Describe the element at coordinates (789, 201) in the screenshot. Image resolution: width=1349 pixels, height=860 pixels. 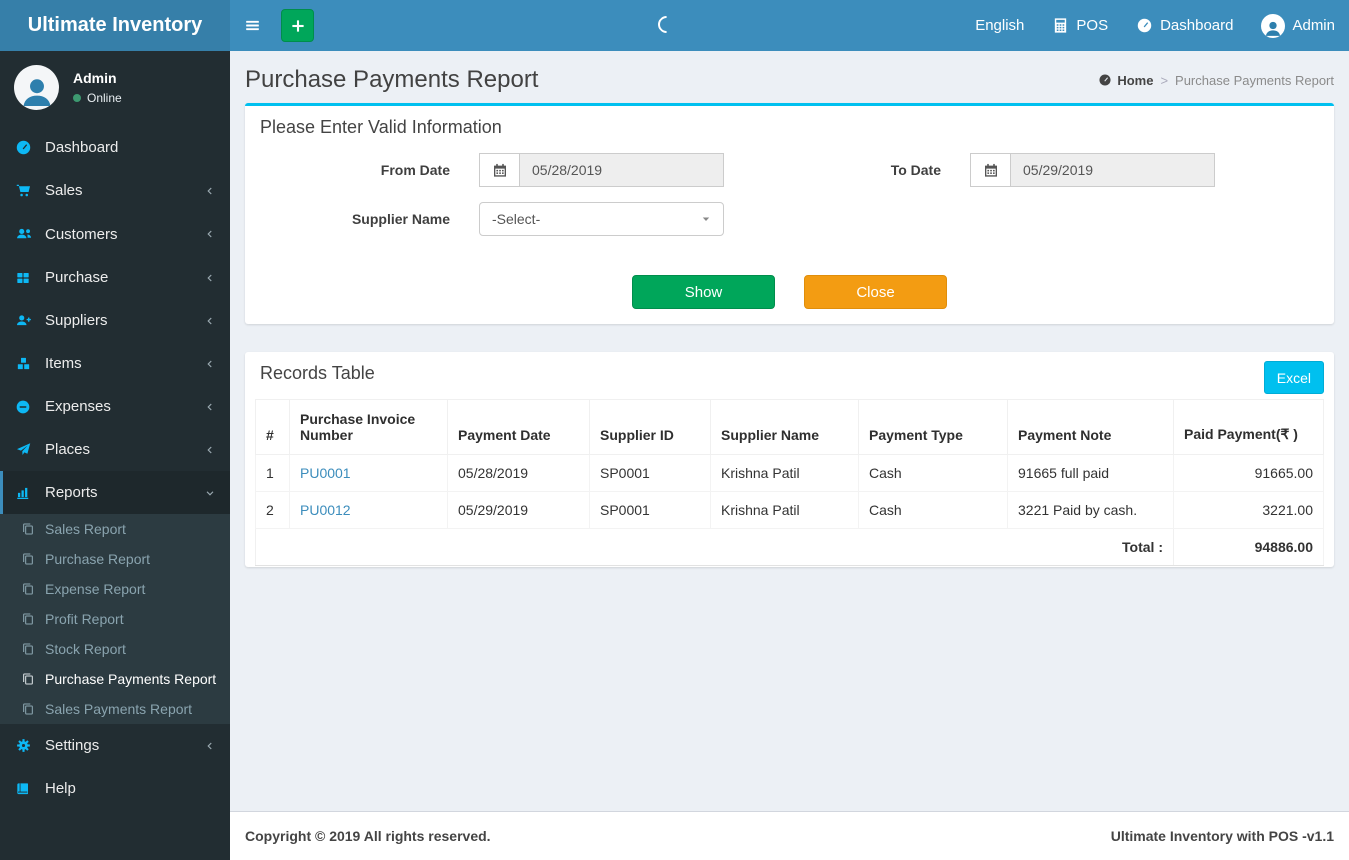
I see `filter-form: From Date To Date` at that location.